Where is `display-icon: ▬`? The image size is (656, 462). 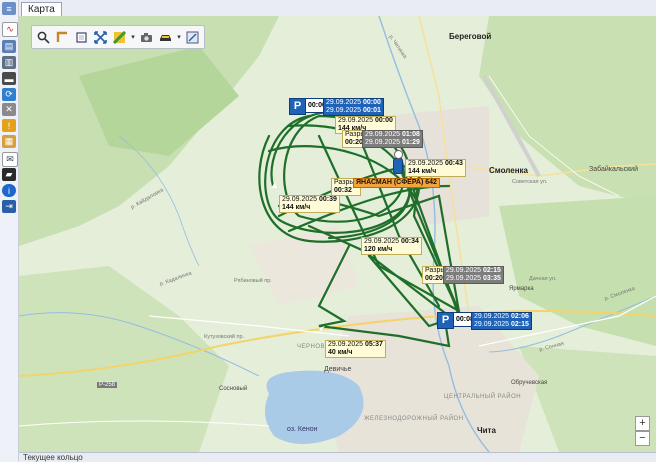
display-icon: ▬ is located at coordinates (9, 78).